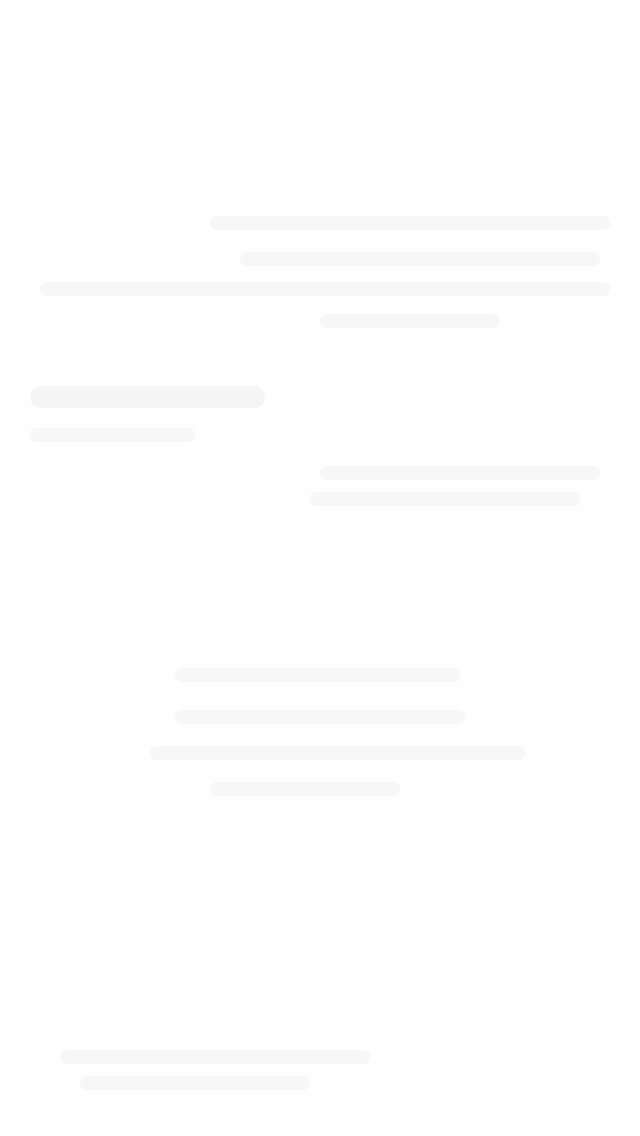 Image resolution: width=640 pixels, height=1136 pixels. I want to click on placeholder-heading, so click(147, 397).